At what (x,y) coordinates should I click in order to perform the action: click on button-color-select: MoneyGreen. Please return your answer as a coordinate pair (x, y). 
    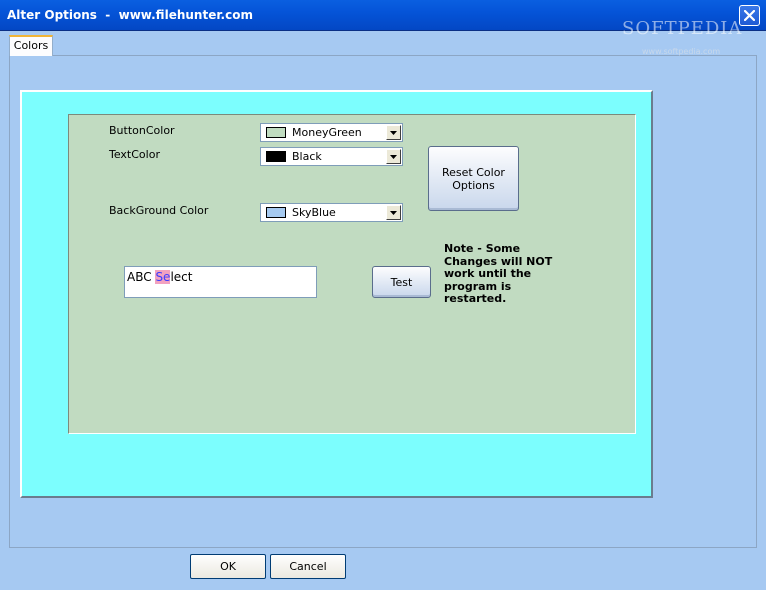
    Looking at the image, I should click on (331, 132).